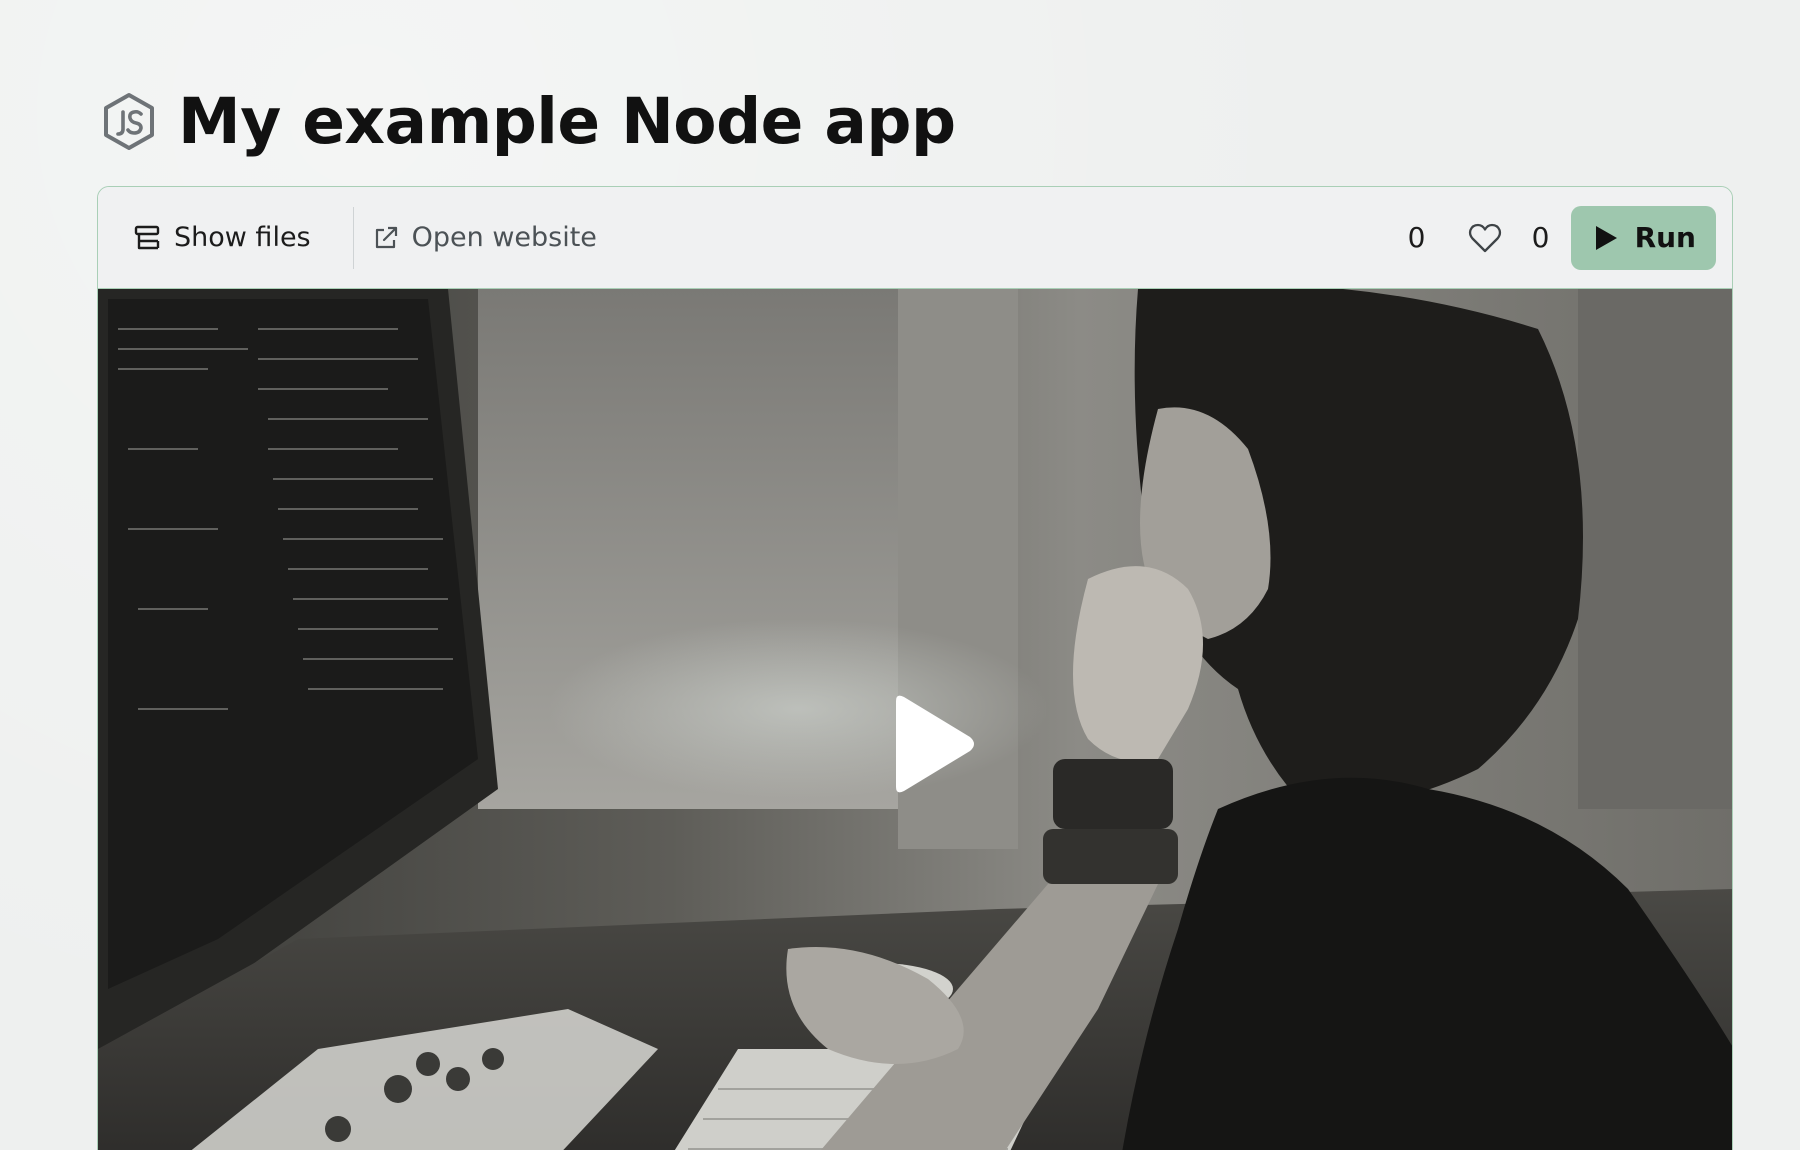  Describe the element at coordinates (504, 237) in the screenshot. I see `open-website-label: Open website` at that location.